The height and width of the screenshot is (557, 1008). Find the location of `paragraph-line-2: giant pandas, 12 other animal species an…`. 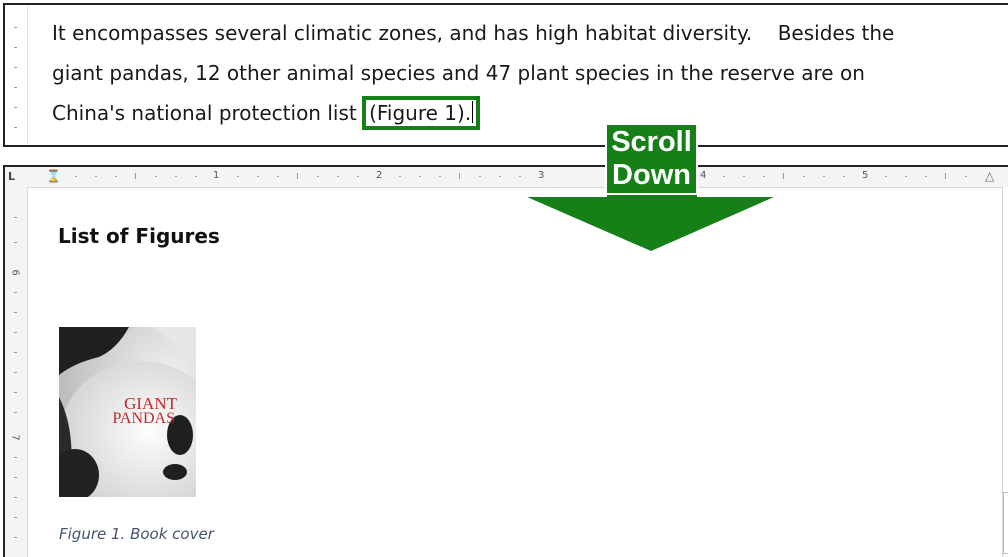

paragraph-line-2: giant pandas, 12 other animal species an… is located at coordinates (458, 73).